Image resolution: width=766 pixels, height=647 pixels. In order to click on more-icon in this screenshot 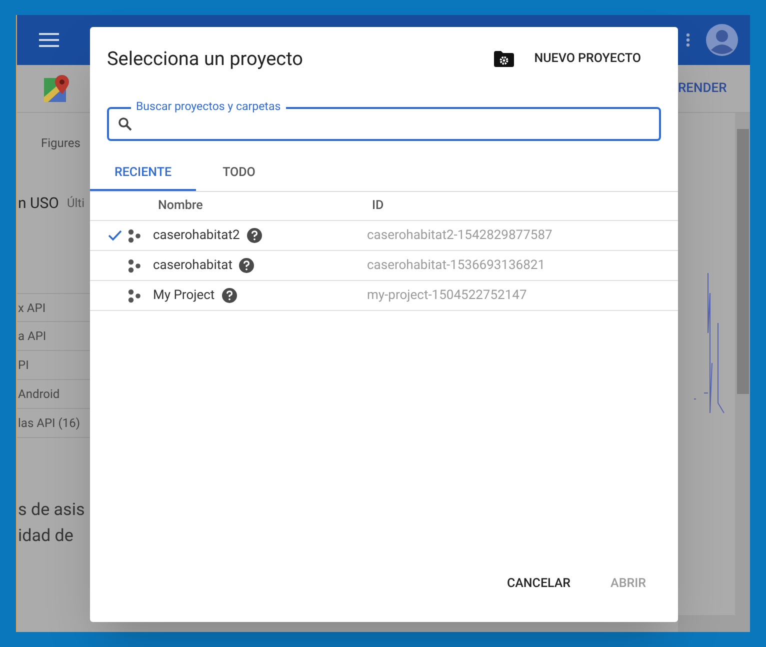, I will do `click(688, 40)`.